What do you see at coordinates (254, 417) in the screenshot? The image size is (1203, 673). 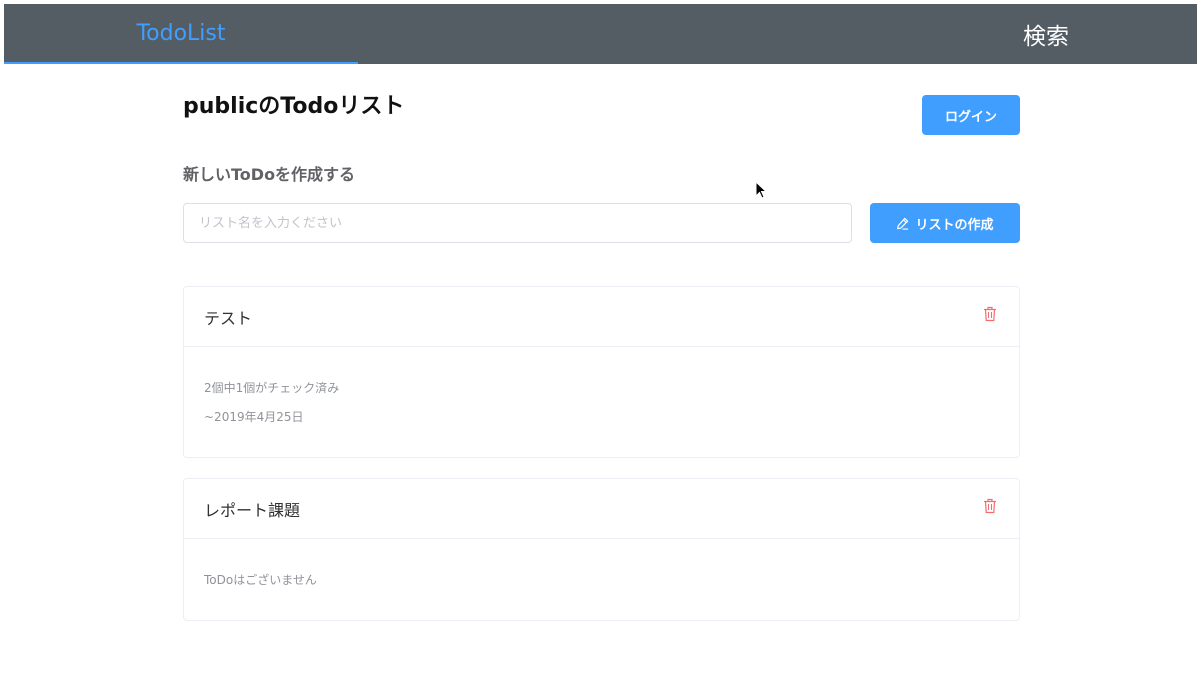 I see `due-date-text: ~2019年4月25日` at bounding box center [254, 417].